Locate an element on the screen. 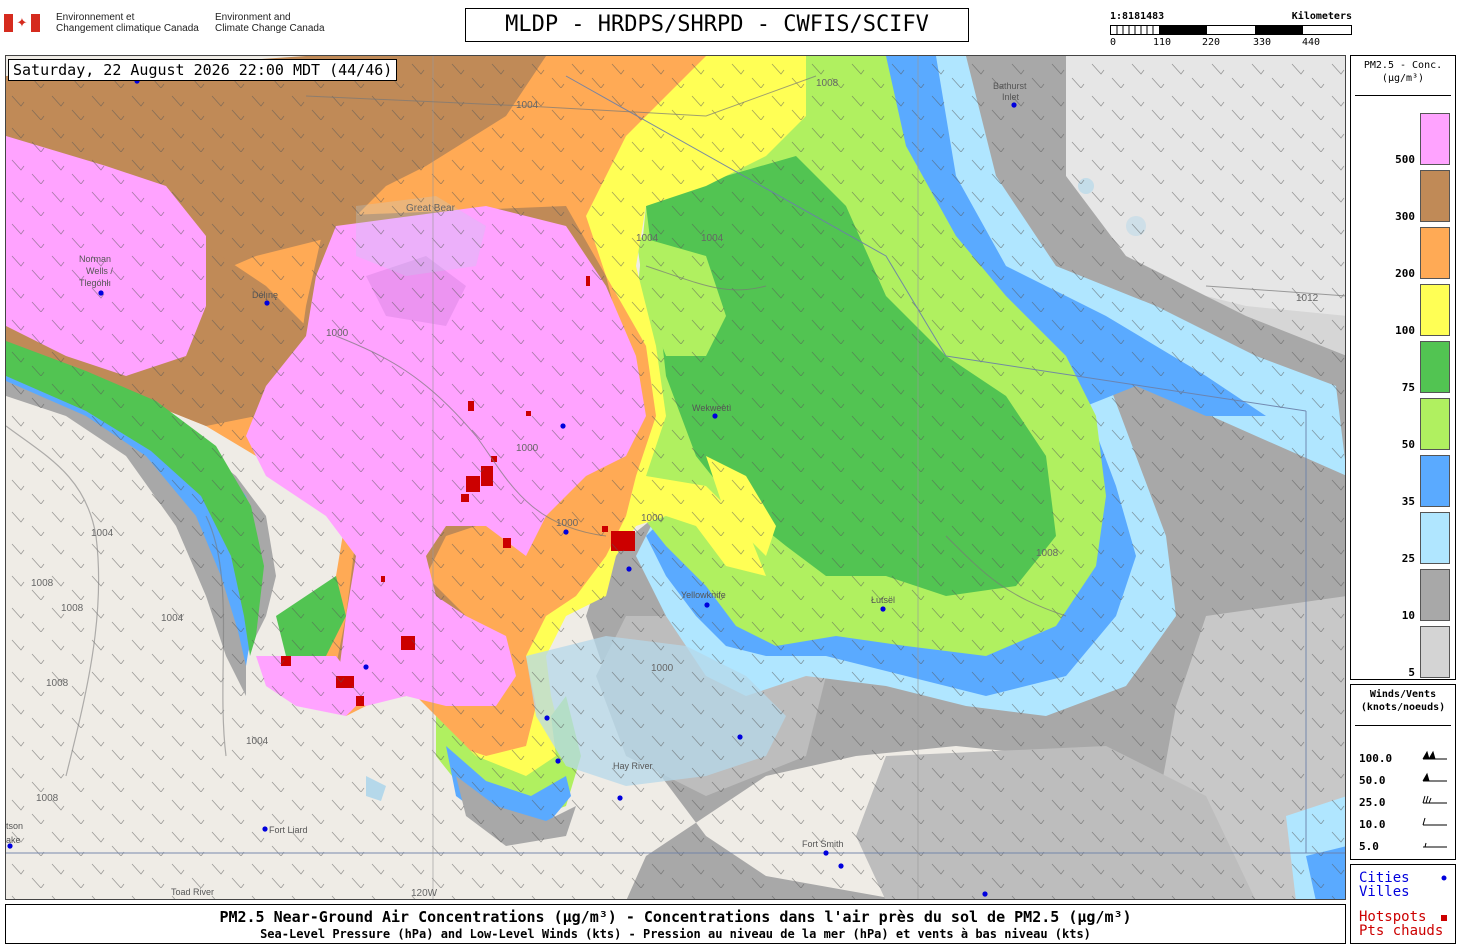 Image resolution: width=1460 pixels, height=950 pixels. winds-legend-title: Winds/Vents (knots/noeuds) is located at coordinates (1403, 701).